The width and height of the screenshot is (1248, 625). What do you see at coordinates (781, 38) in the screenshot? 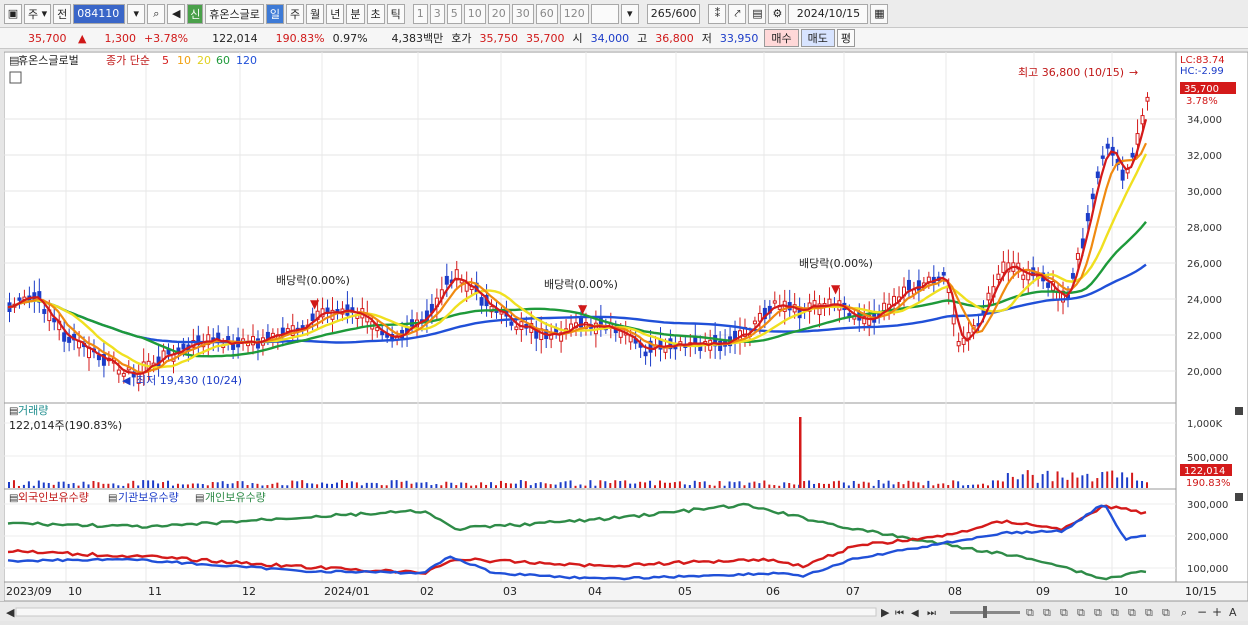
I see `buy-button: 매수` at bounding box center [781, 38].